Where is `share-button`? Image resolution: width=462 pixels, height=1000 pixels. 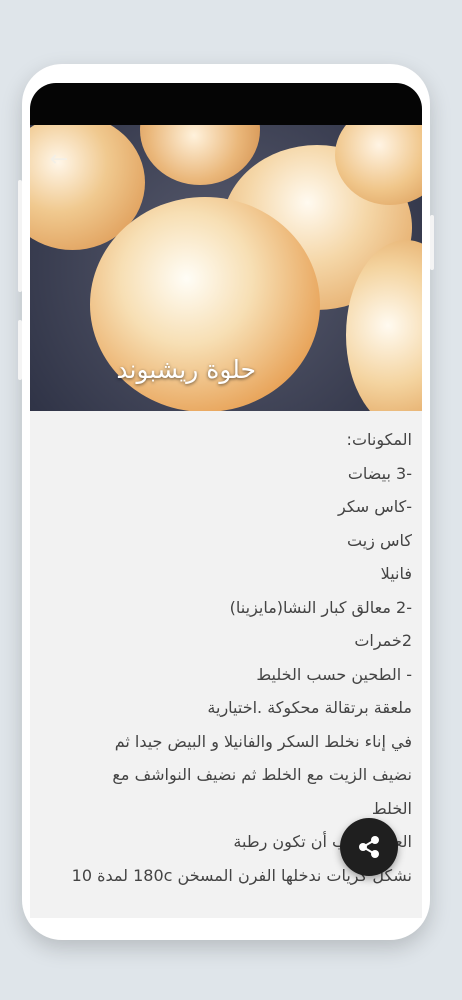 share-button is located at coordinates (369, 847).